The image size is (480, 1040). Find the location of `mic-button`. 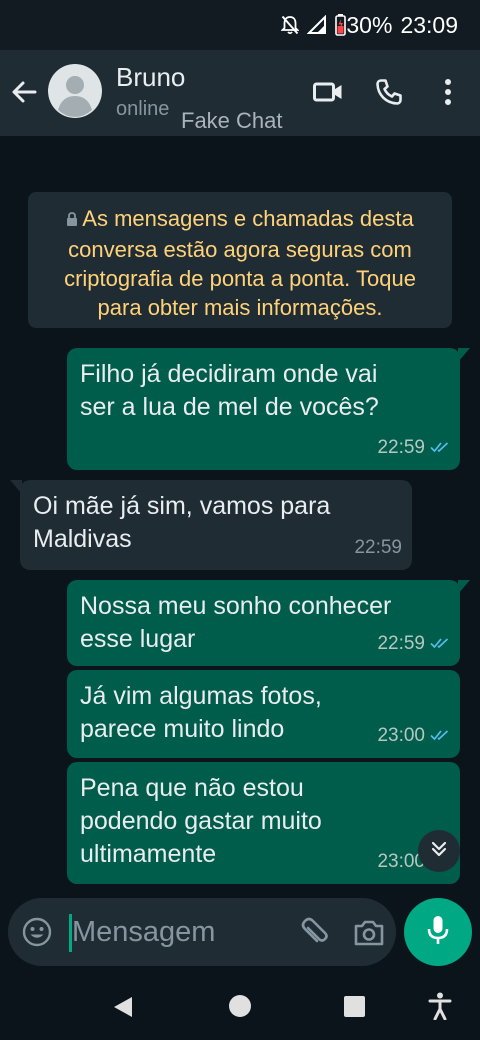

mic-button is located at coordinates (438, 932).